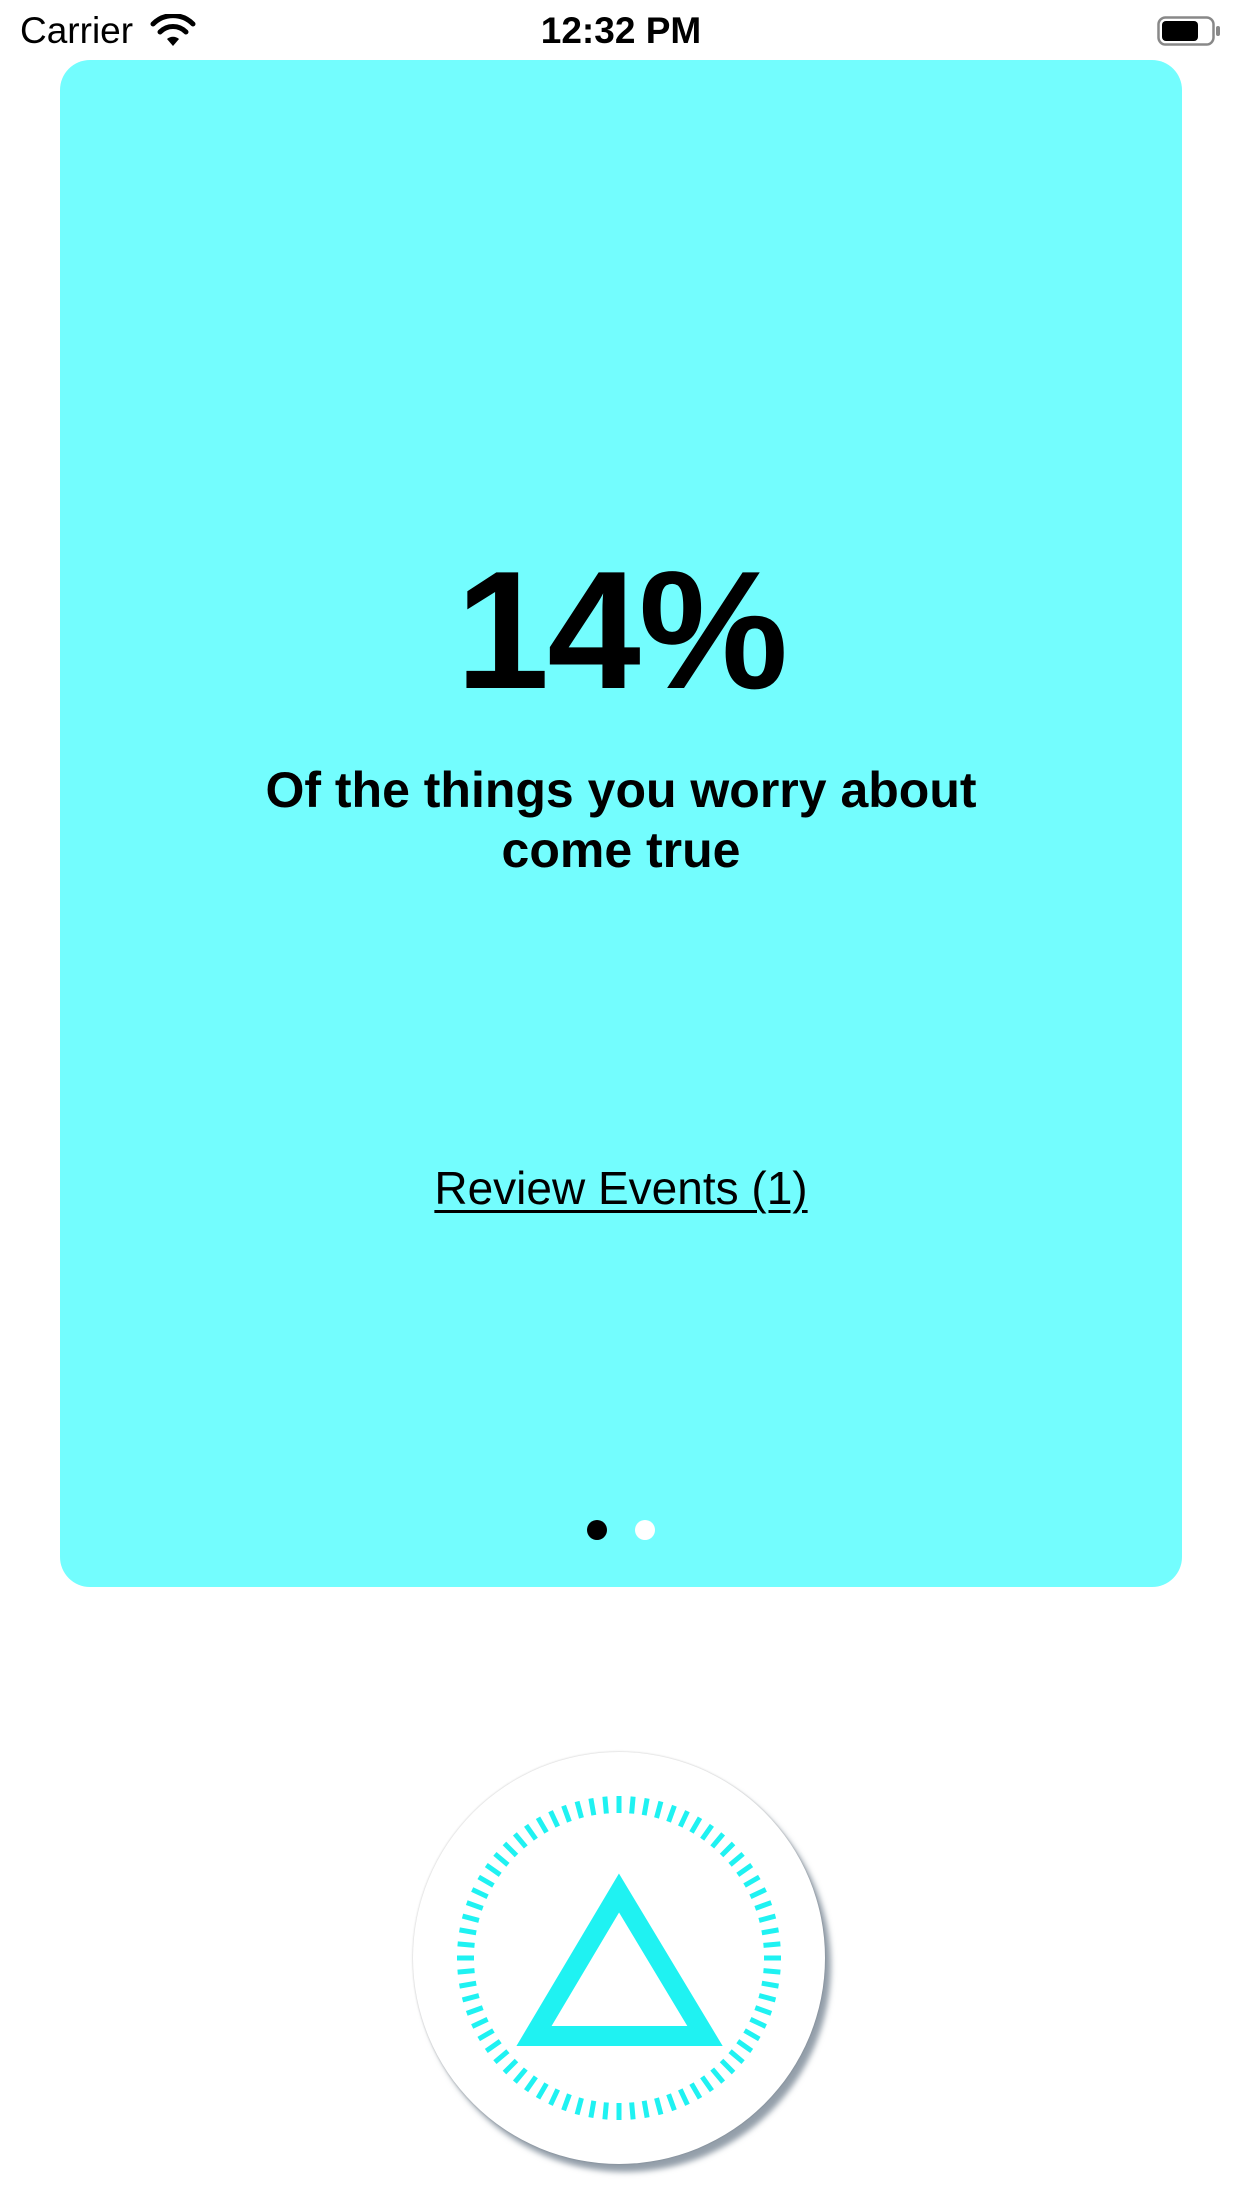  I want to click on triangle-icon, so click(619, 1959).